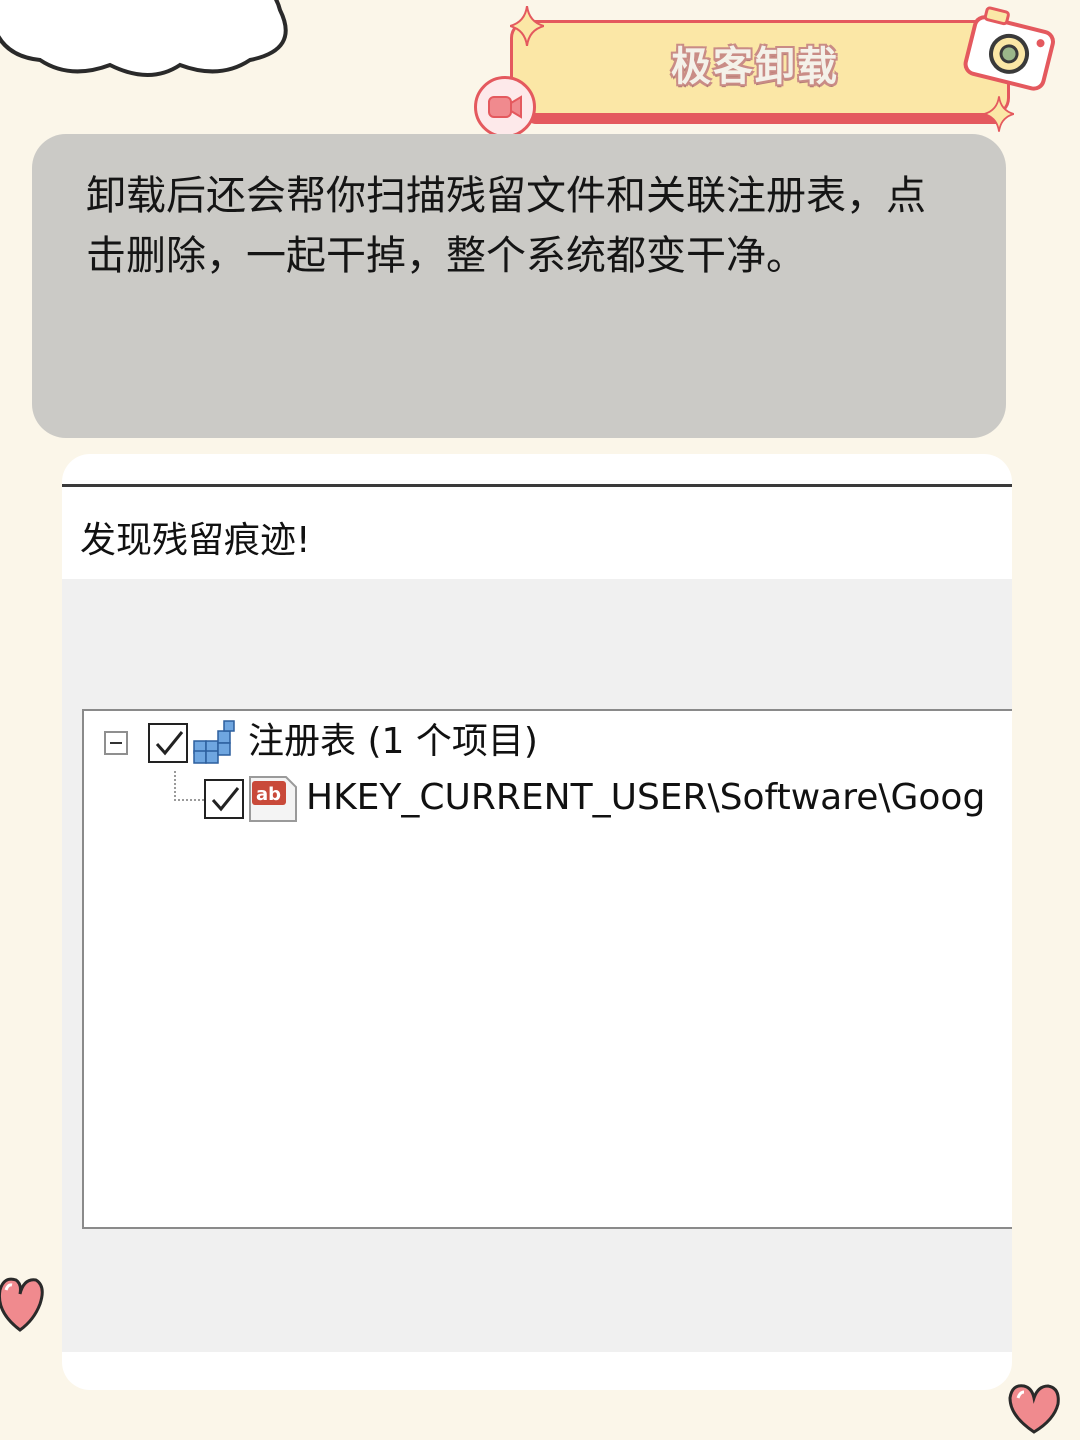 This screenshot has height=1440, width=1080. I want to click on registry-icon, so click(214, 742).